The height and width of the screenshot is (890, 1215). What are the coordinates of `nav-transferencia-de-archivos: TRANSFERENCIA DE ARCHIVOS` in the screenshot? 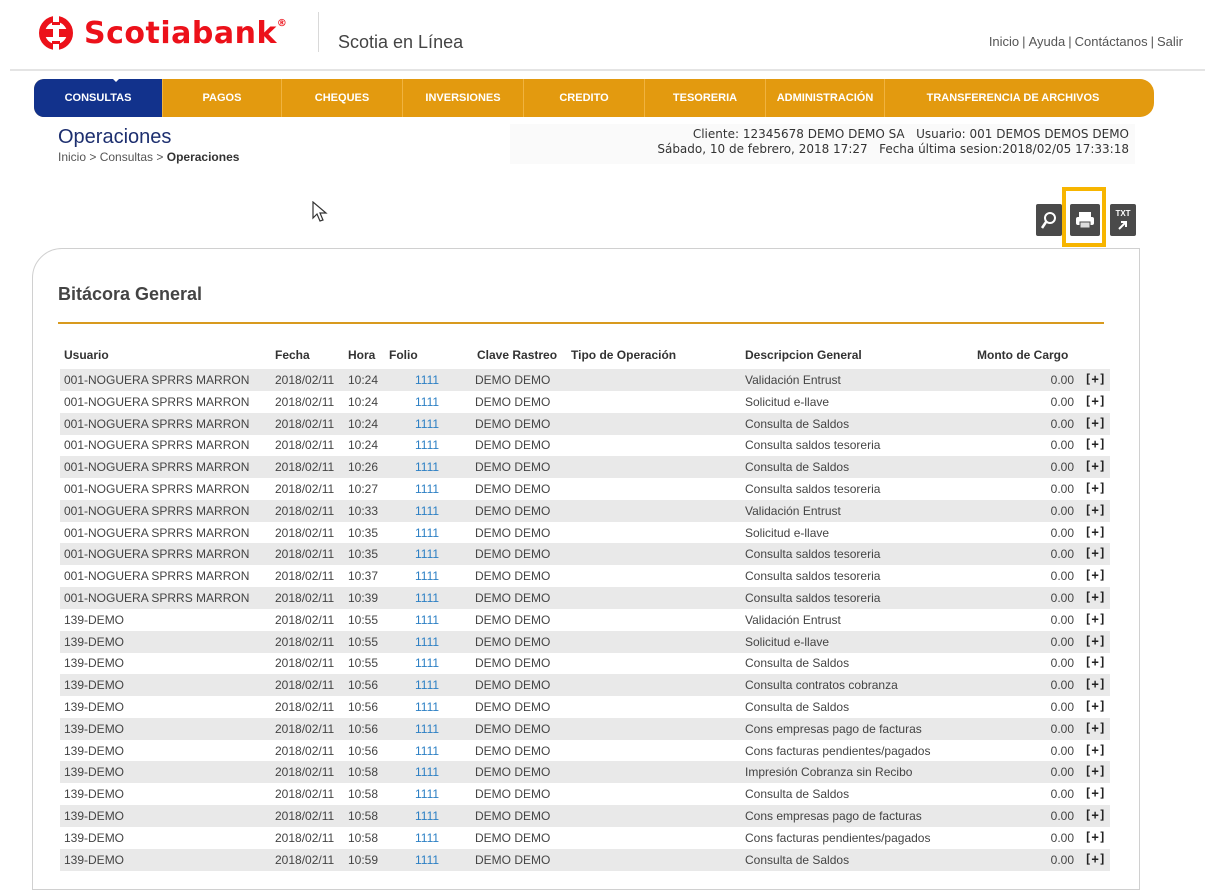 It's located at (1013, 98).